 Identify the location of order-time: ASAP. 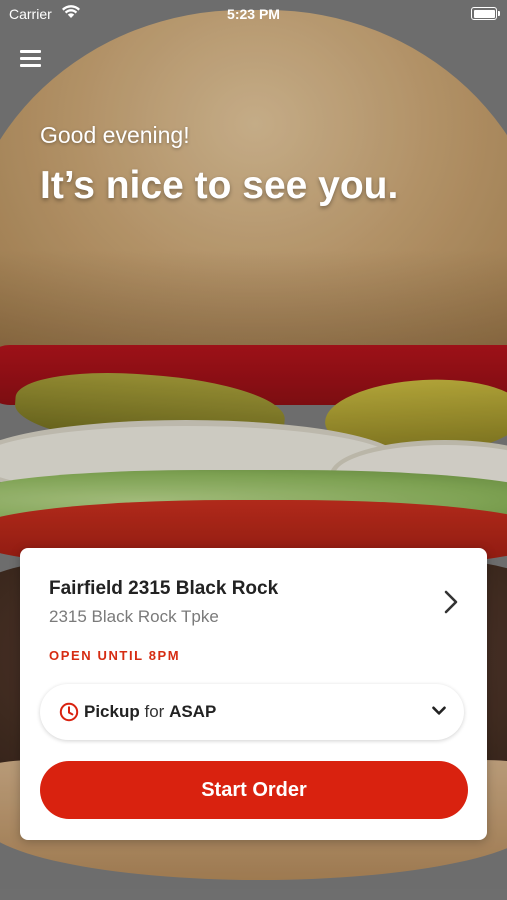
(193, 711).